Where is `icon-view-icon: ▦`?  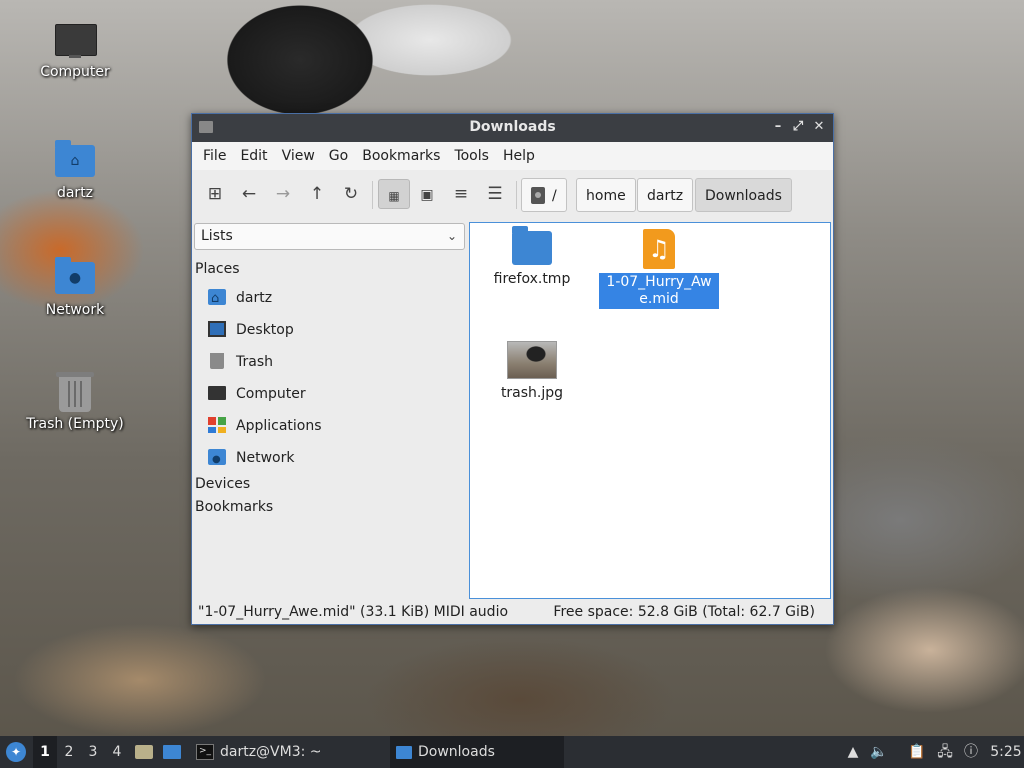
icon-view-icon: ▦ is located at coordinates (394, 196).